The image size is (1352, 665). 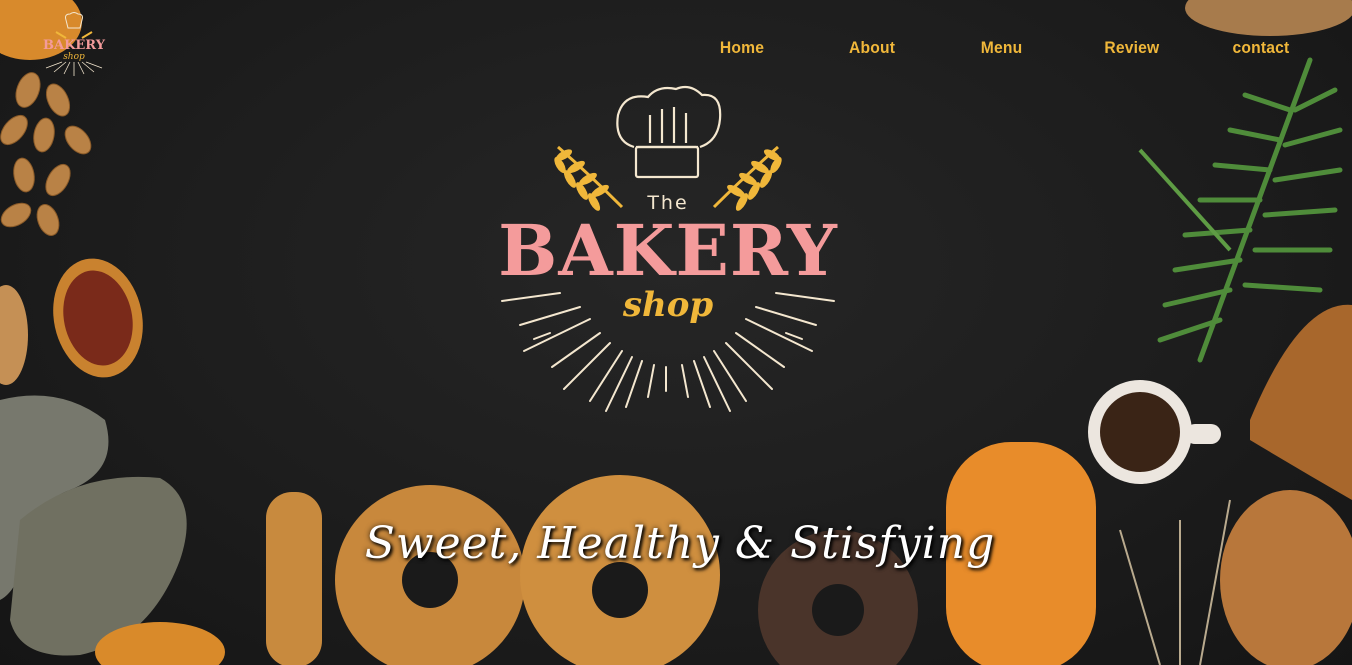 What do you see at coordinates (872, 48) in the screenshot?
I see `nav-about: About` at bounding box center [872, 48].